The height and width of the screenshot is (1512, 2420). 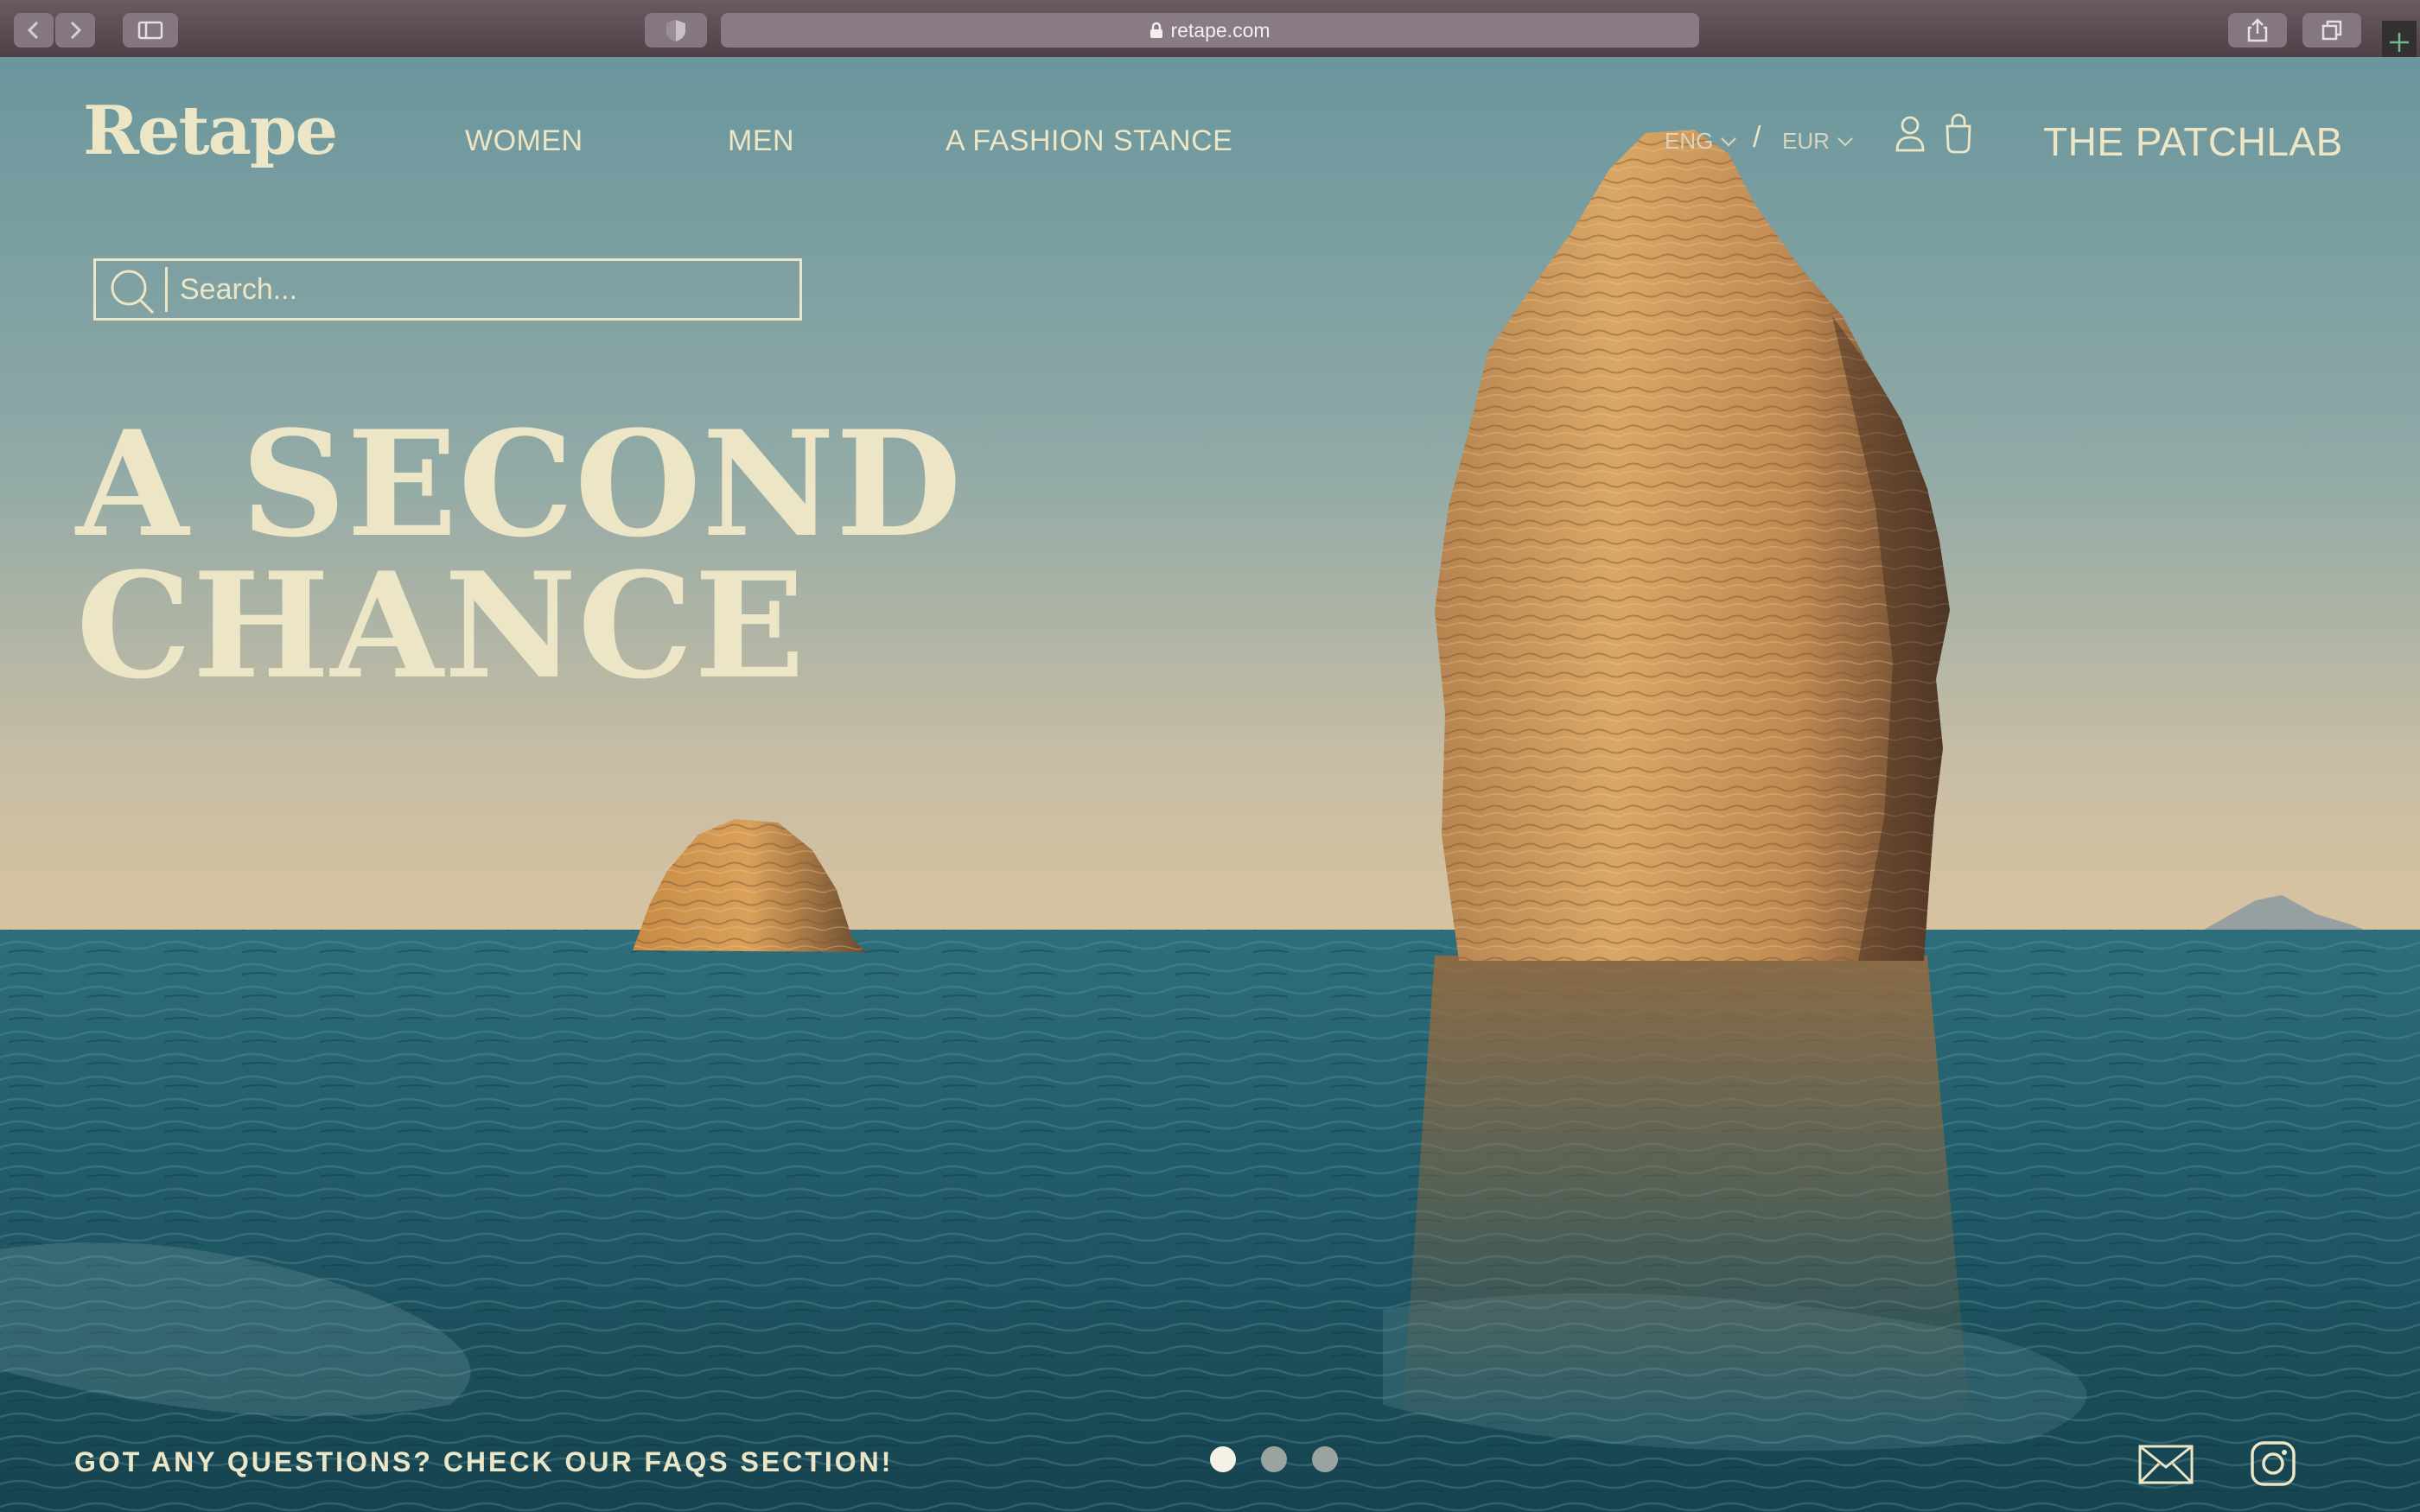 I want to click on share-icon, so click(x=2257, y=30).